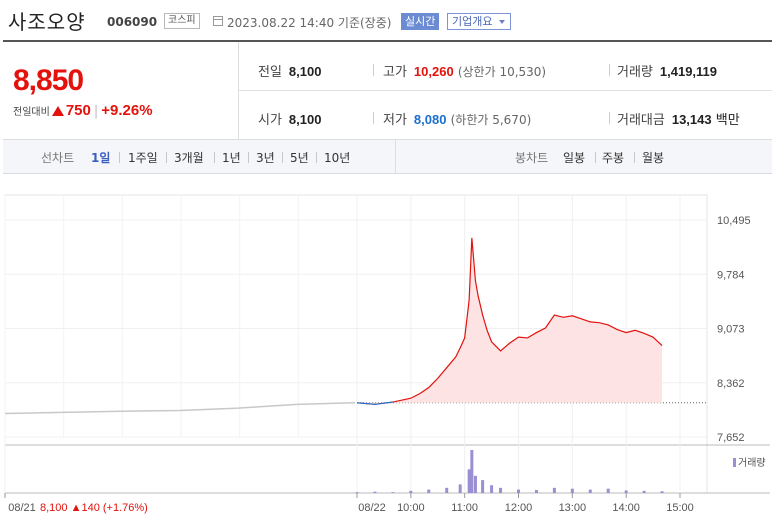  Describe the element at coordinates (305, 119) in the screenshot. I see `open-value: 8,100` at that location.